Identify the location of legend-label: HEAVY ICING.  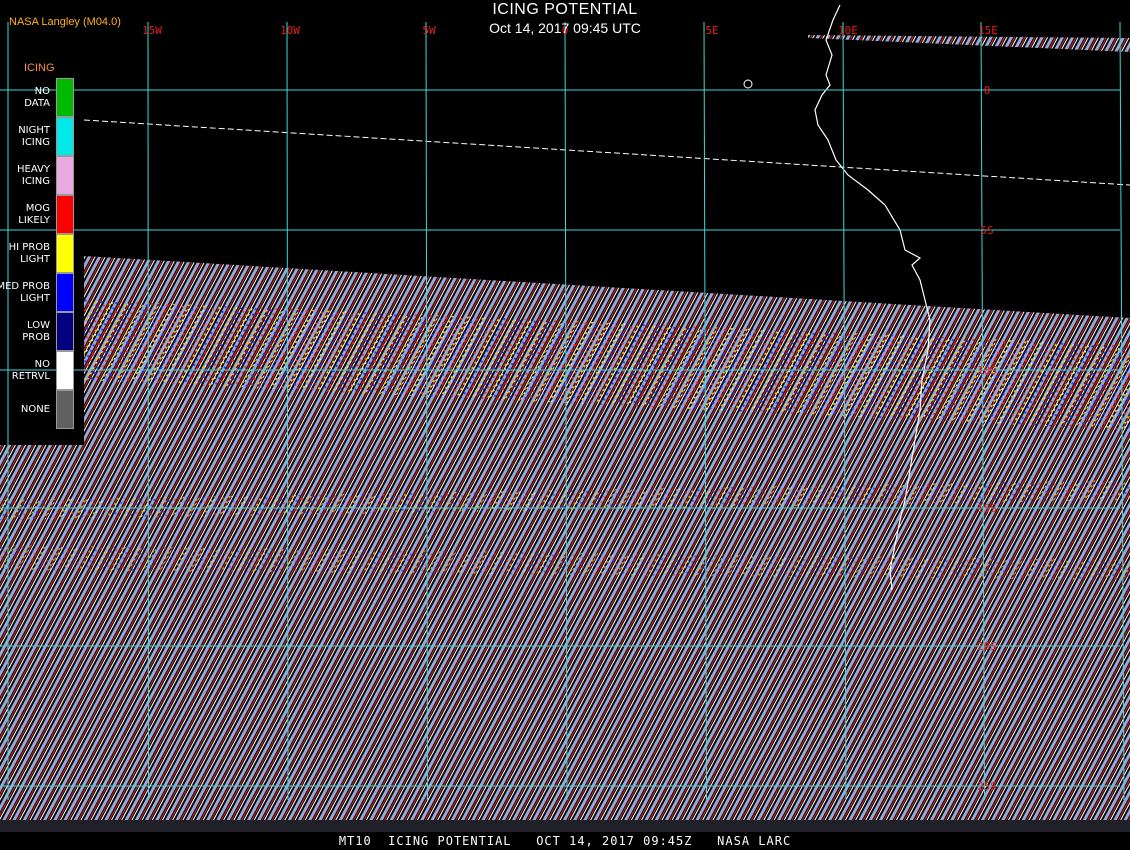
(33, 175).